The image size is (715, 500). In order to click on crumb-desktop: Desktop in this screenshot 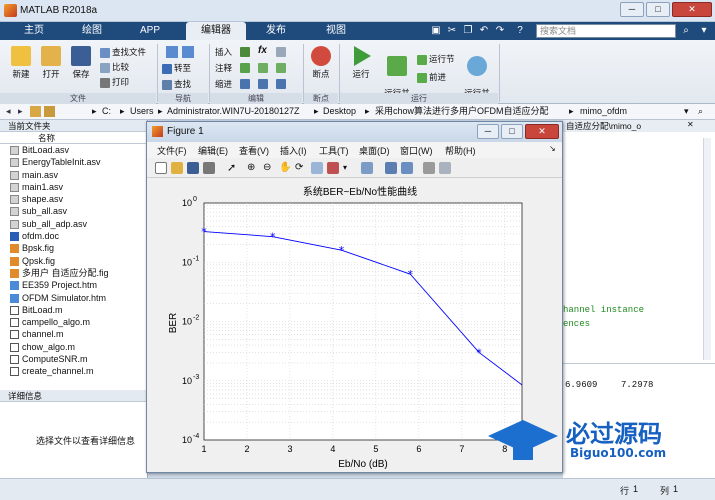, I will do `click(339, 111)`.